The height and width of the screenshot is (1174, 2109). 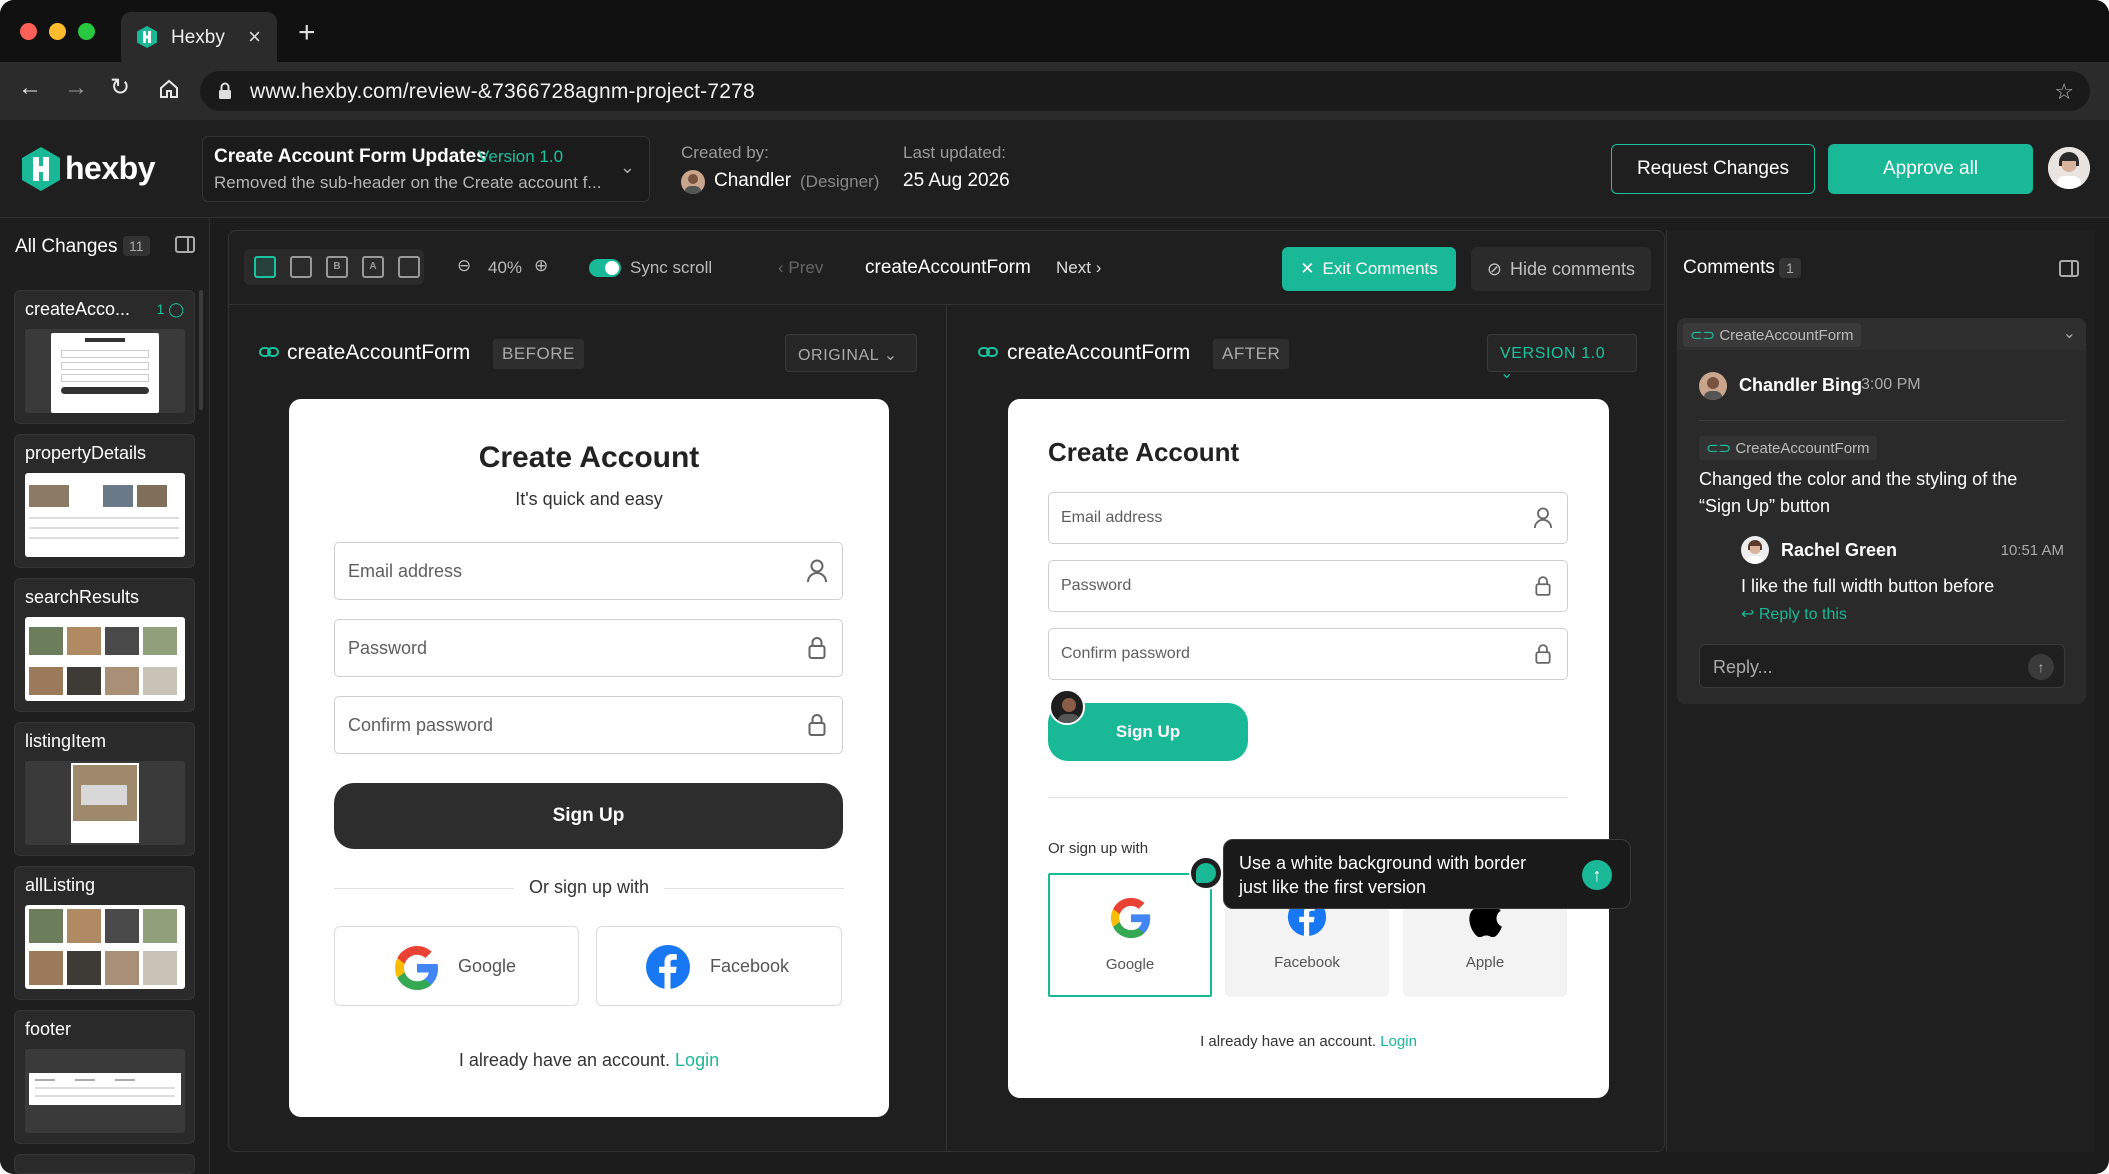 I want to click on after-view-letter: A, so click(x=373, y=266).